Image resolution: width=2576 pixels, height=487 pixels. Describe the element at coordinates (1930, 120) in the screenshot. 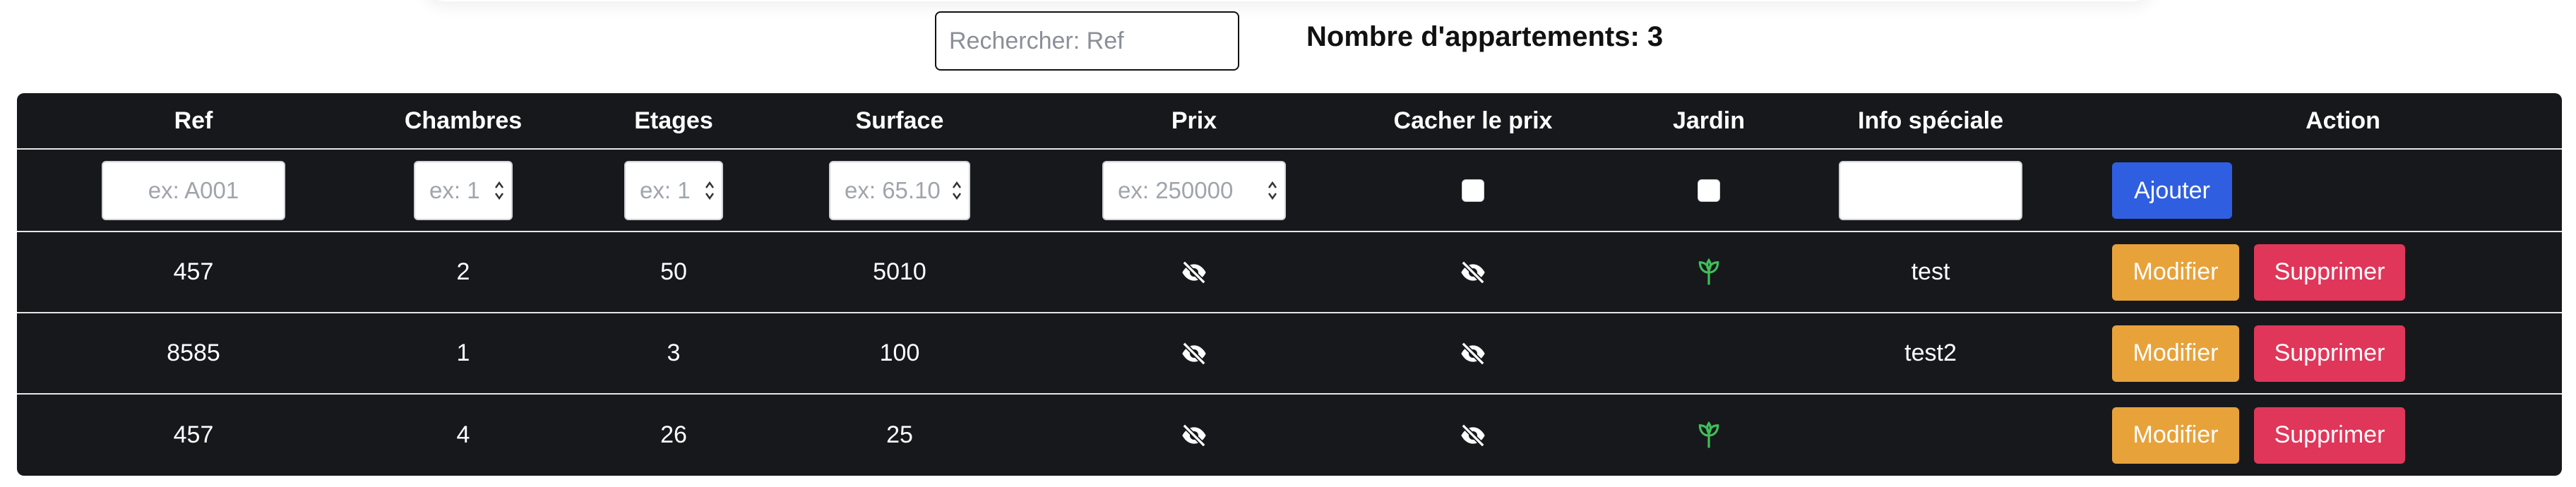

I see `header-info-speciale: Info spéciale` at that location.